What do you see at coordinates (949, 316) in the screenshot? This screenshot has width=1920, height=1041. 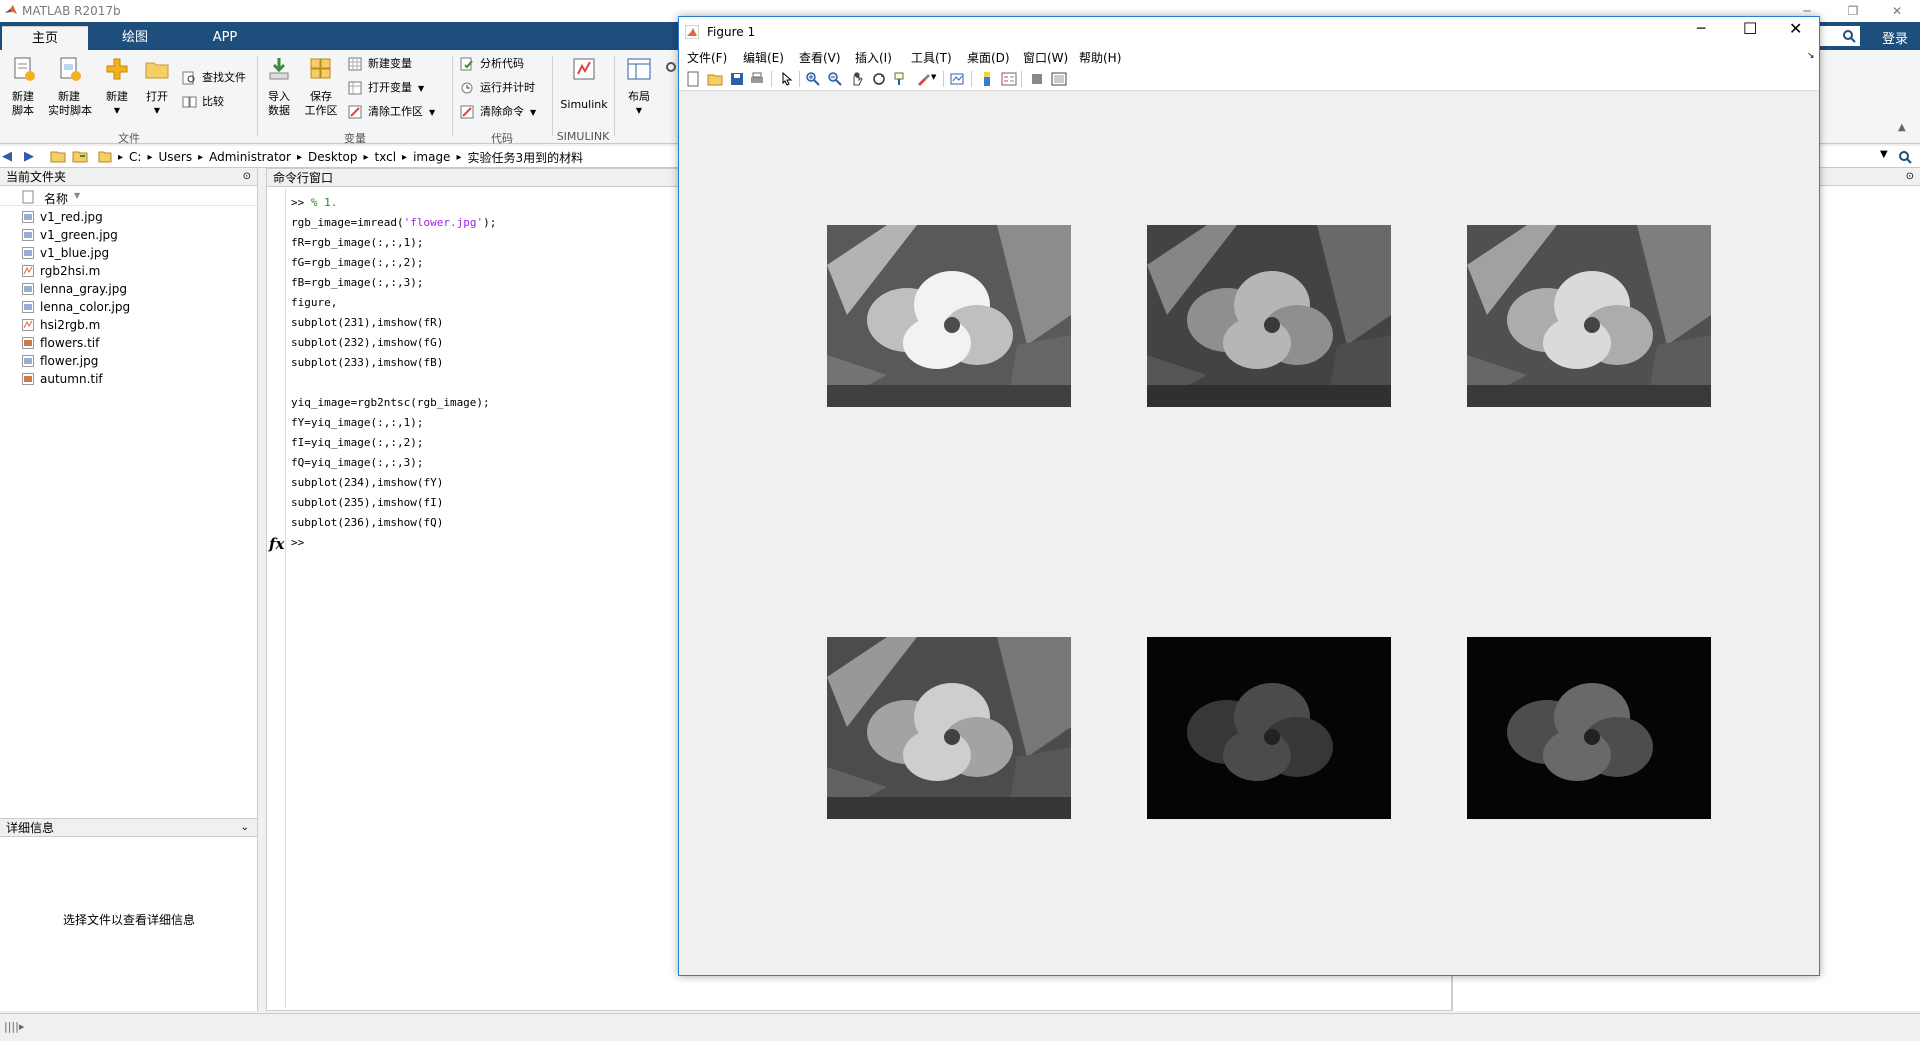 I see `subplot-image-fR` at bounding box center [949, 316].